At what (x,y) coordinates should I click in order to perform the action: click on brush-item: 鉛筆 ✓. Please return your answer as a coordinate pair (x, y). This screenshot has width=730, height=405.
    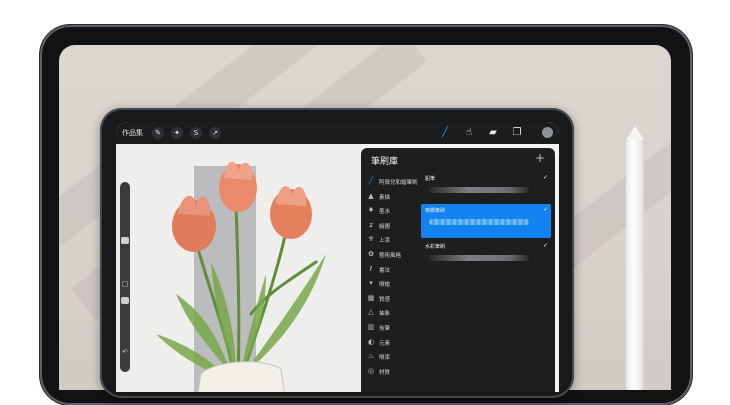
    Looking at the image, I should click on (486, 187).